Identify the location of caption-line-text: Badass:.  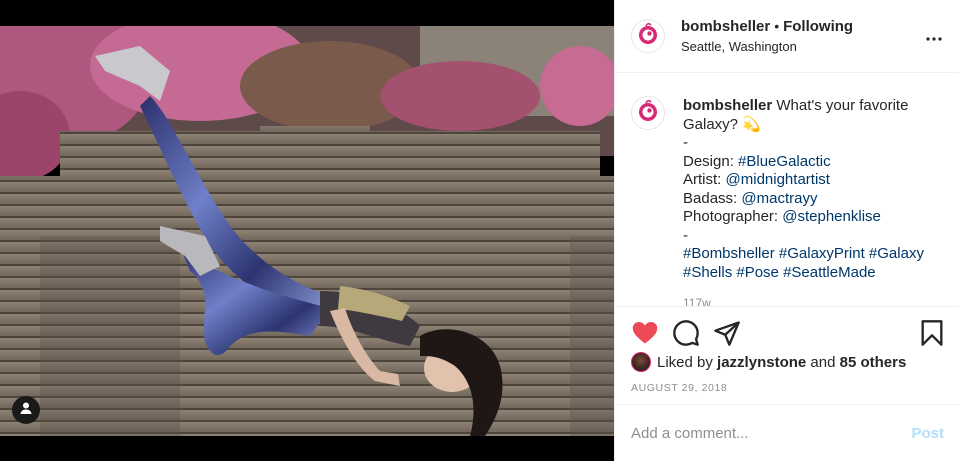
(712, 198).